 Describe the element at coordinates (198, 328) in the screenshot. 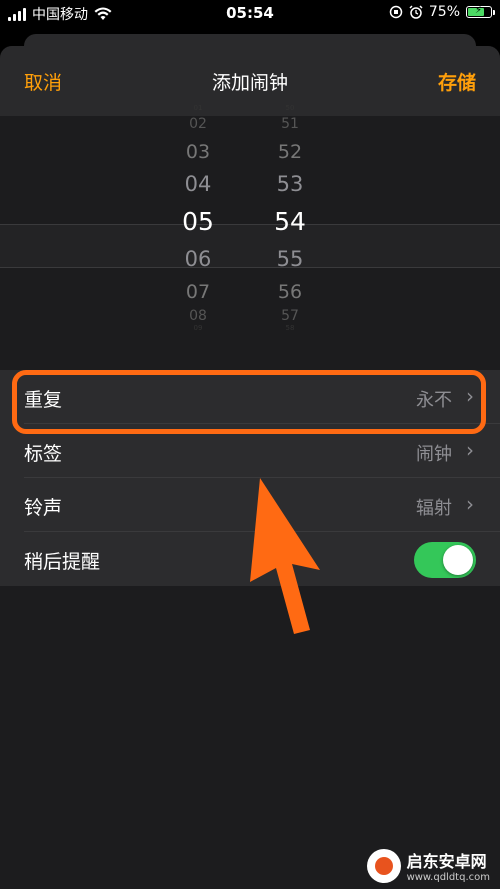

I see `hour-option: 09` at that location.